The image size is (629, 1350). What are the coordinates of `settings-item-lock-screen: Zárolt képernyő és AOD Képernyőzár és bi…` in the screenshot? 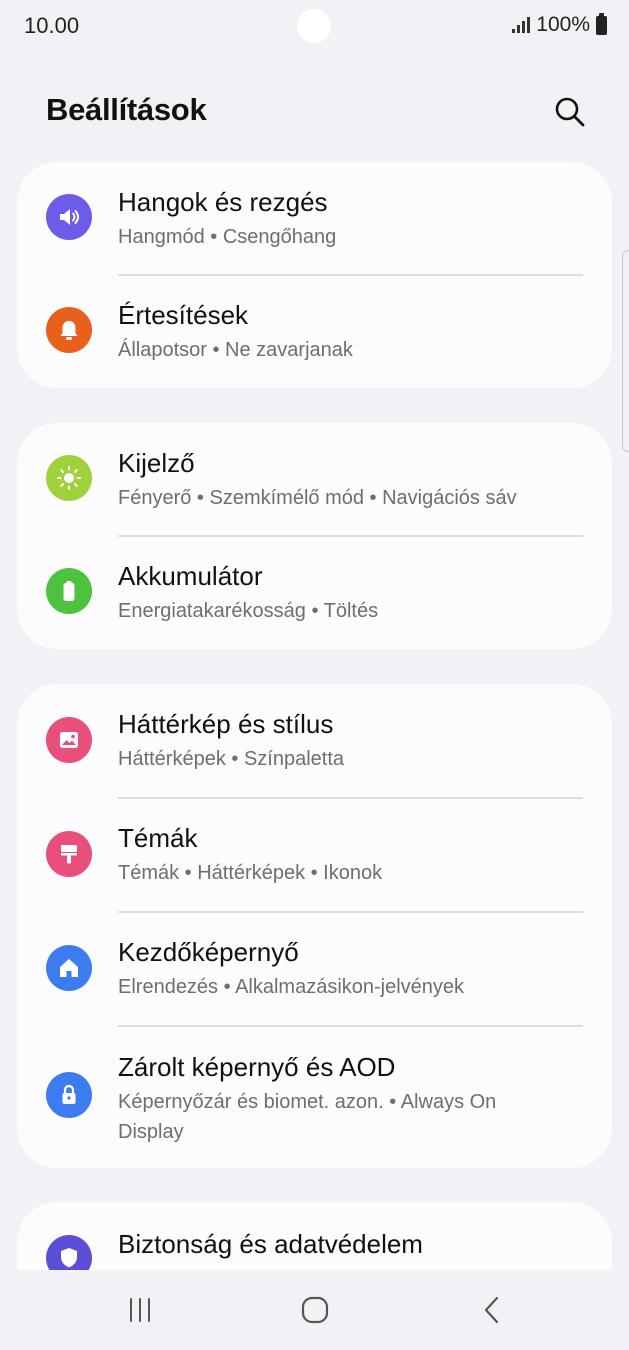 It's located at (314, 1097).